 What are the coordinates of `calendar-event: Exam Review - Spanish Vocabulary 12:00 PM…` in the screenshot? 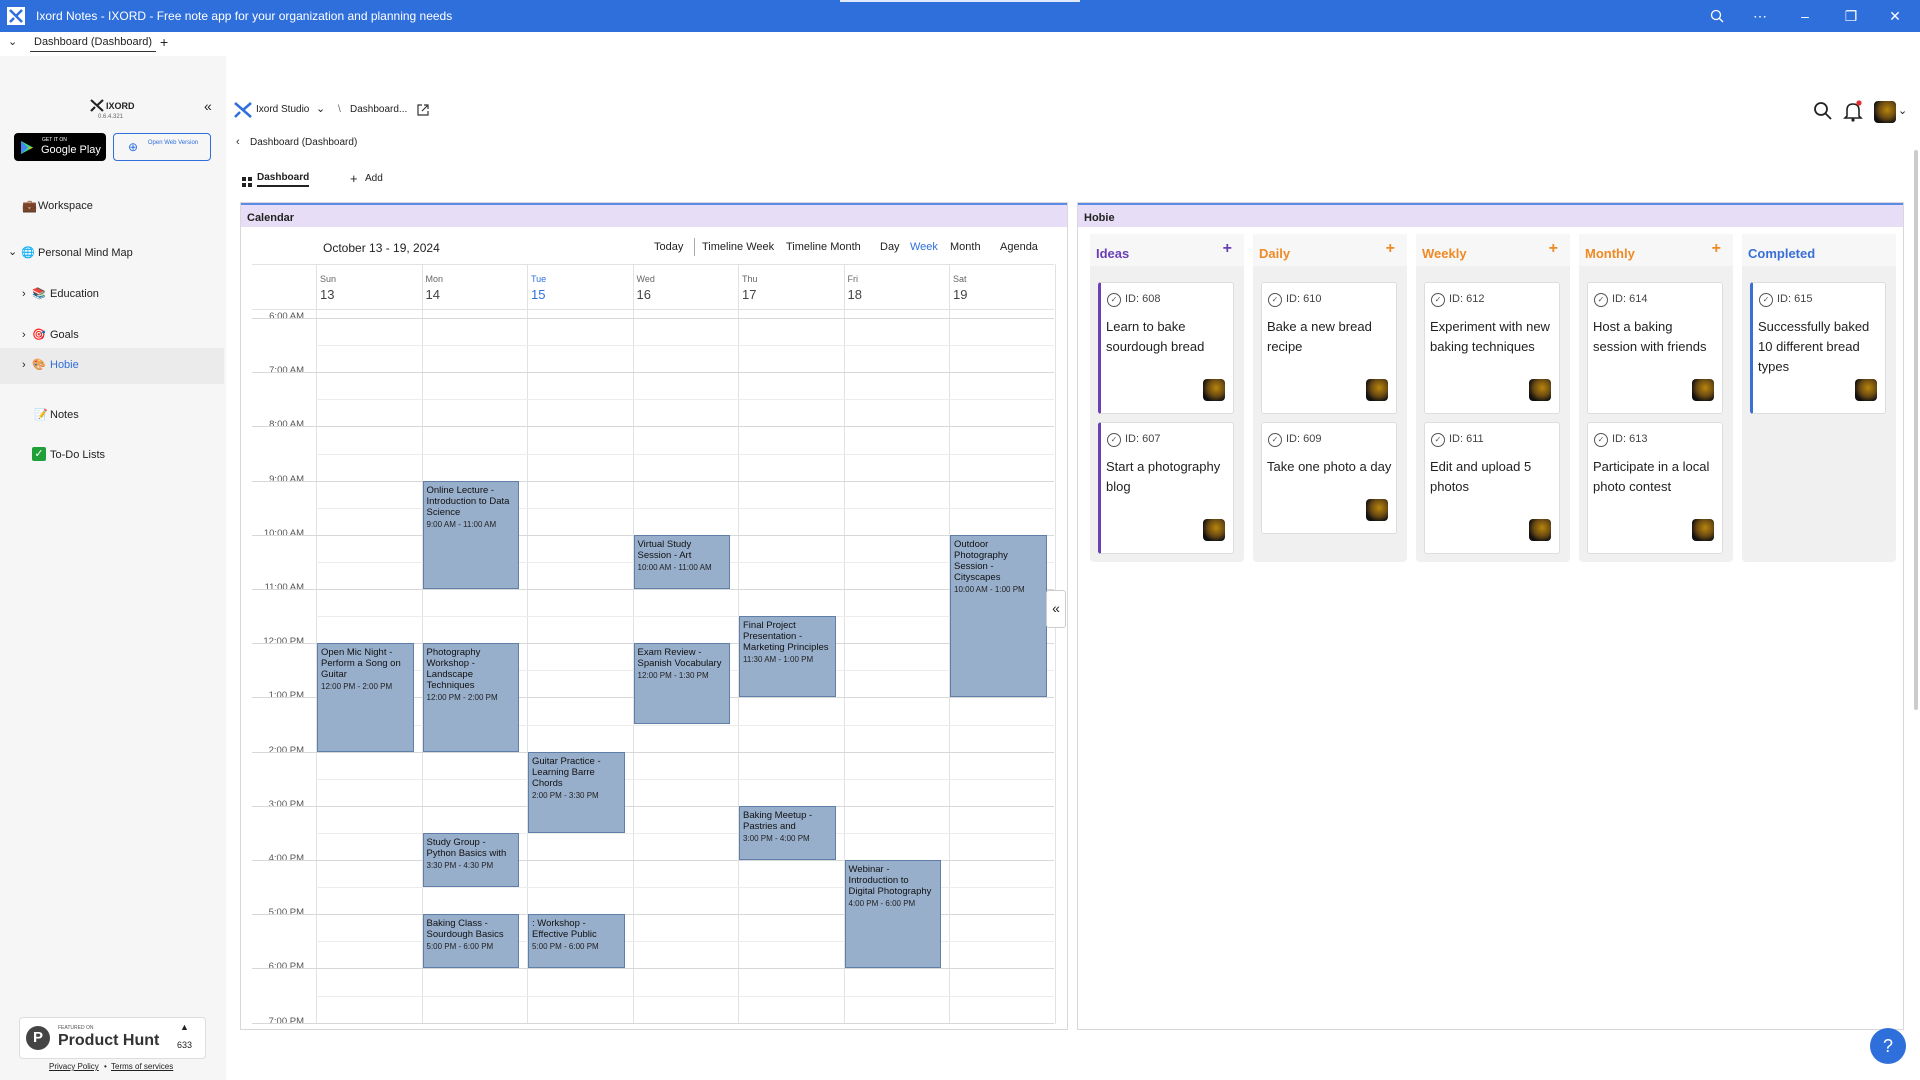 It's located at (681, 684).